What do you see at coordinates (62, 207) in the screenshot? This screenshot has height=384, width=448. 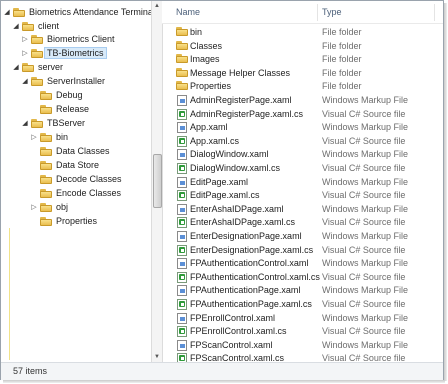 I see `tree-item-label: obj` at bounding box center [62, 207].